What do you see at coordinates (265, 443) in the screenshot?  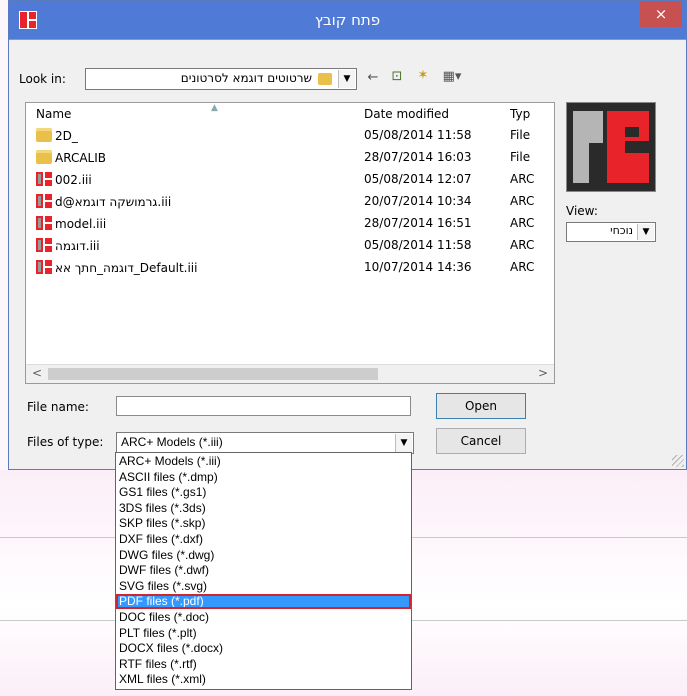 I see `files-of-type-combo: ARC+ Models (*.iii) ▼` at bounding box center [265, 443].